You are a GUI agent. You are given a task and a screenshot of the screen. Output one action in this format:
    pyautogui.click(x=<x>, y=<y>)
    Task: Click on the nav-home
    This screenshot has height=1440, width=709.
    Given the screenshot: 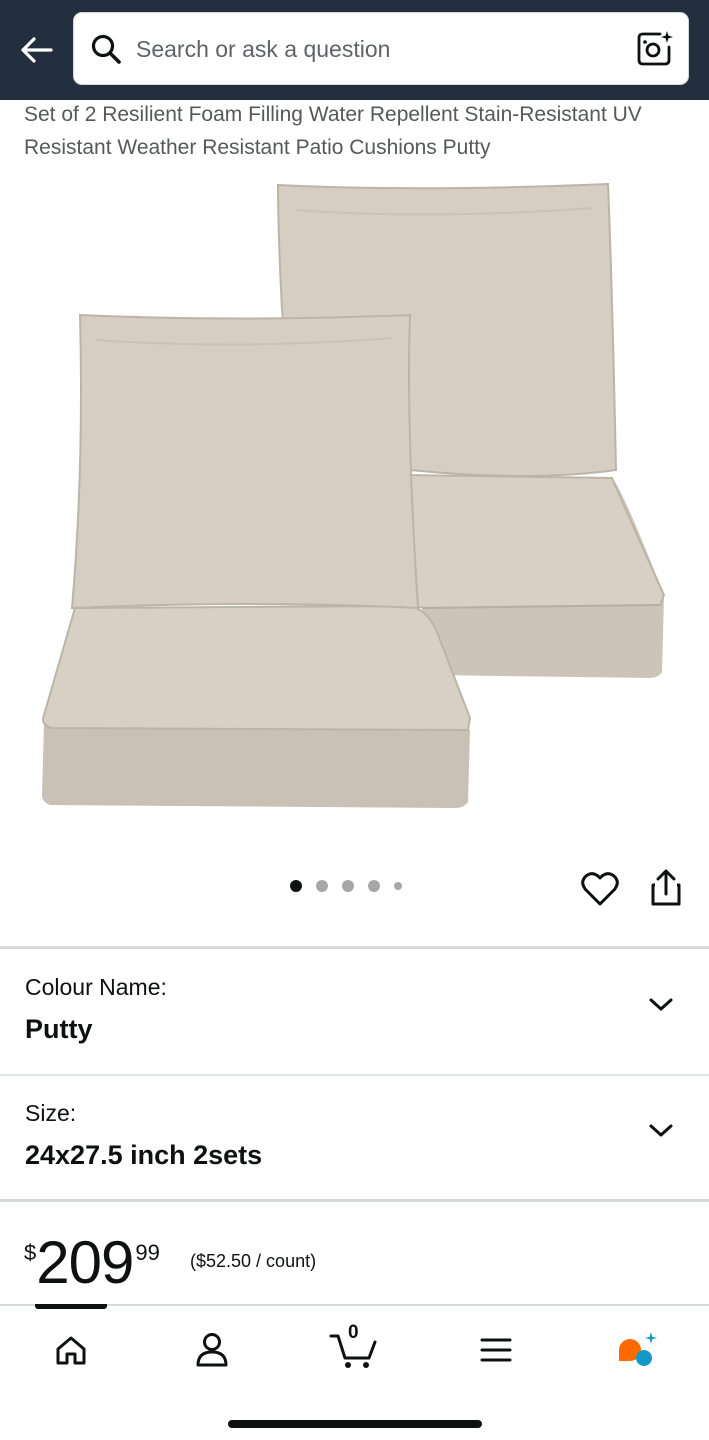 What is the action you would take?
    pyautogui.click(x=71, y=1350)
    